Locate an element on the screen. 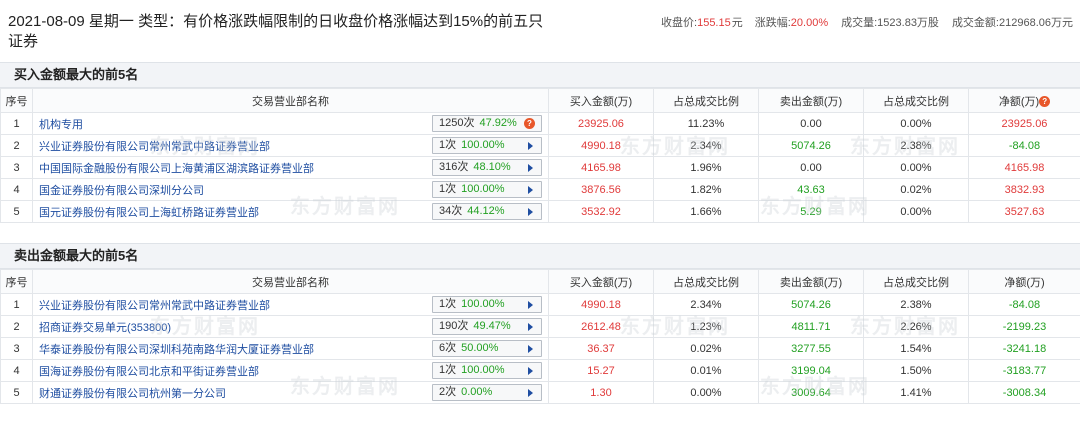 This screenshot has width=1080, height=424. trade-count-dropdown: 1250次 47.92%? is located at coordinates (487, 123).